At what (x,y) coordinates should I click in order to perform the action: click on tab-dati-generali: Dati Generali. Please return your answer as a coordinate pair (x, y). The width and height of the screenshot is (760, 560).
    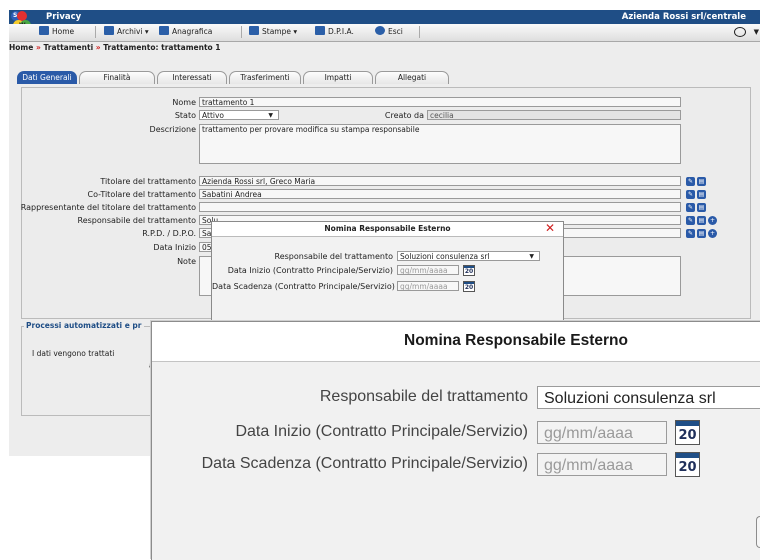
    Looking at the image, I should click on (47, 77).